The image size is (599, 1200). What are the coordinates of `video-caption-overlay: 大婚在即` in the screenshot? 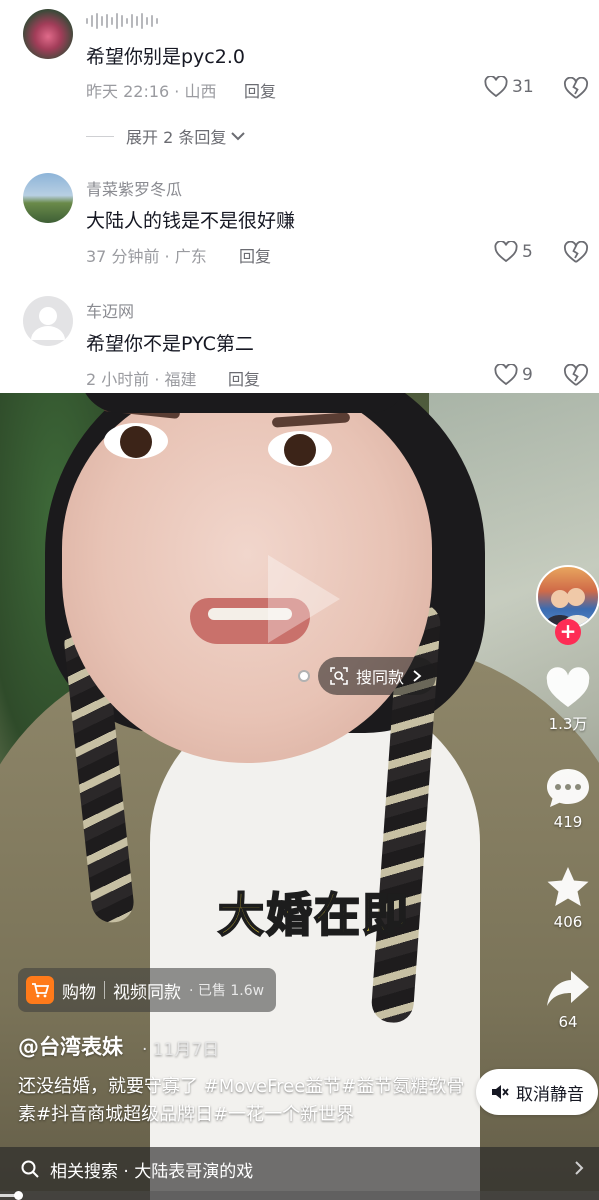 It's located at (313, 915).